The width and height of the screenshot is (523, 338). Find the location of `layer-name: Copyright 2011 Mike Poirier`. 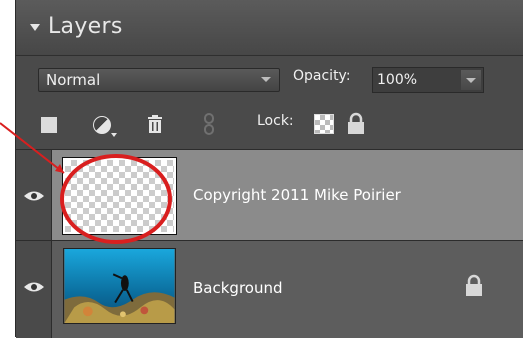

layer-name: Copyright 2011 Mike Poirier is located at coordinates (297, 195).